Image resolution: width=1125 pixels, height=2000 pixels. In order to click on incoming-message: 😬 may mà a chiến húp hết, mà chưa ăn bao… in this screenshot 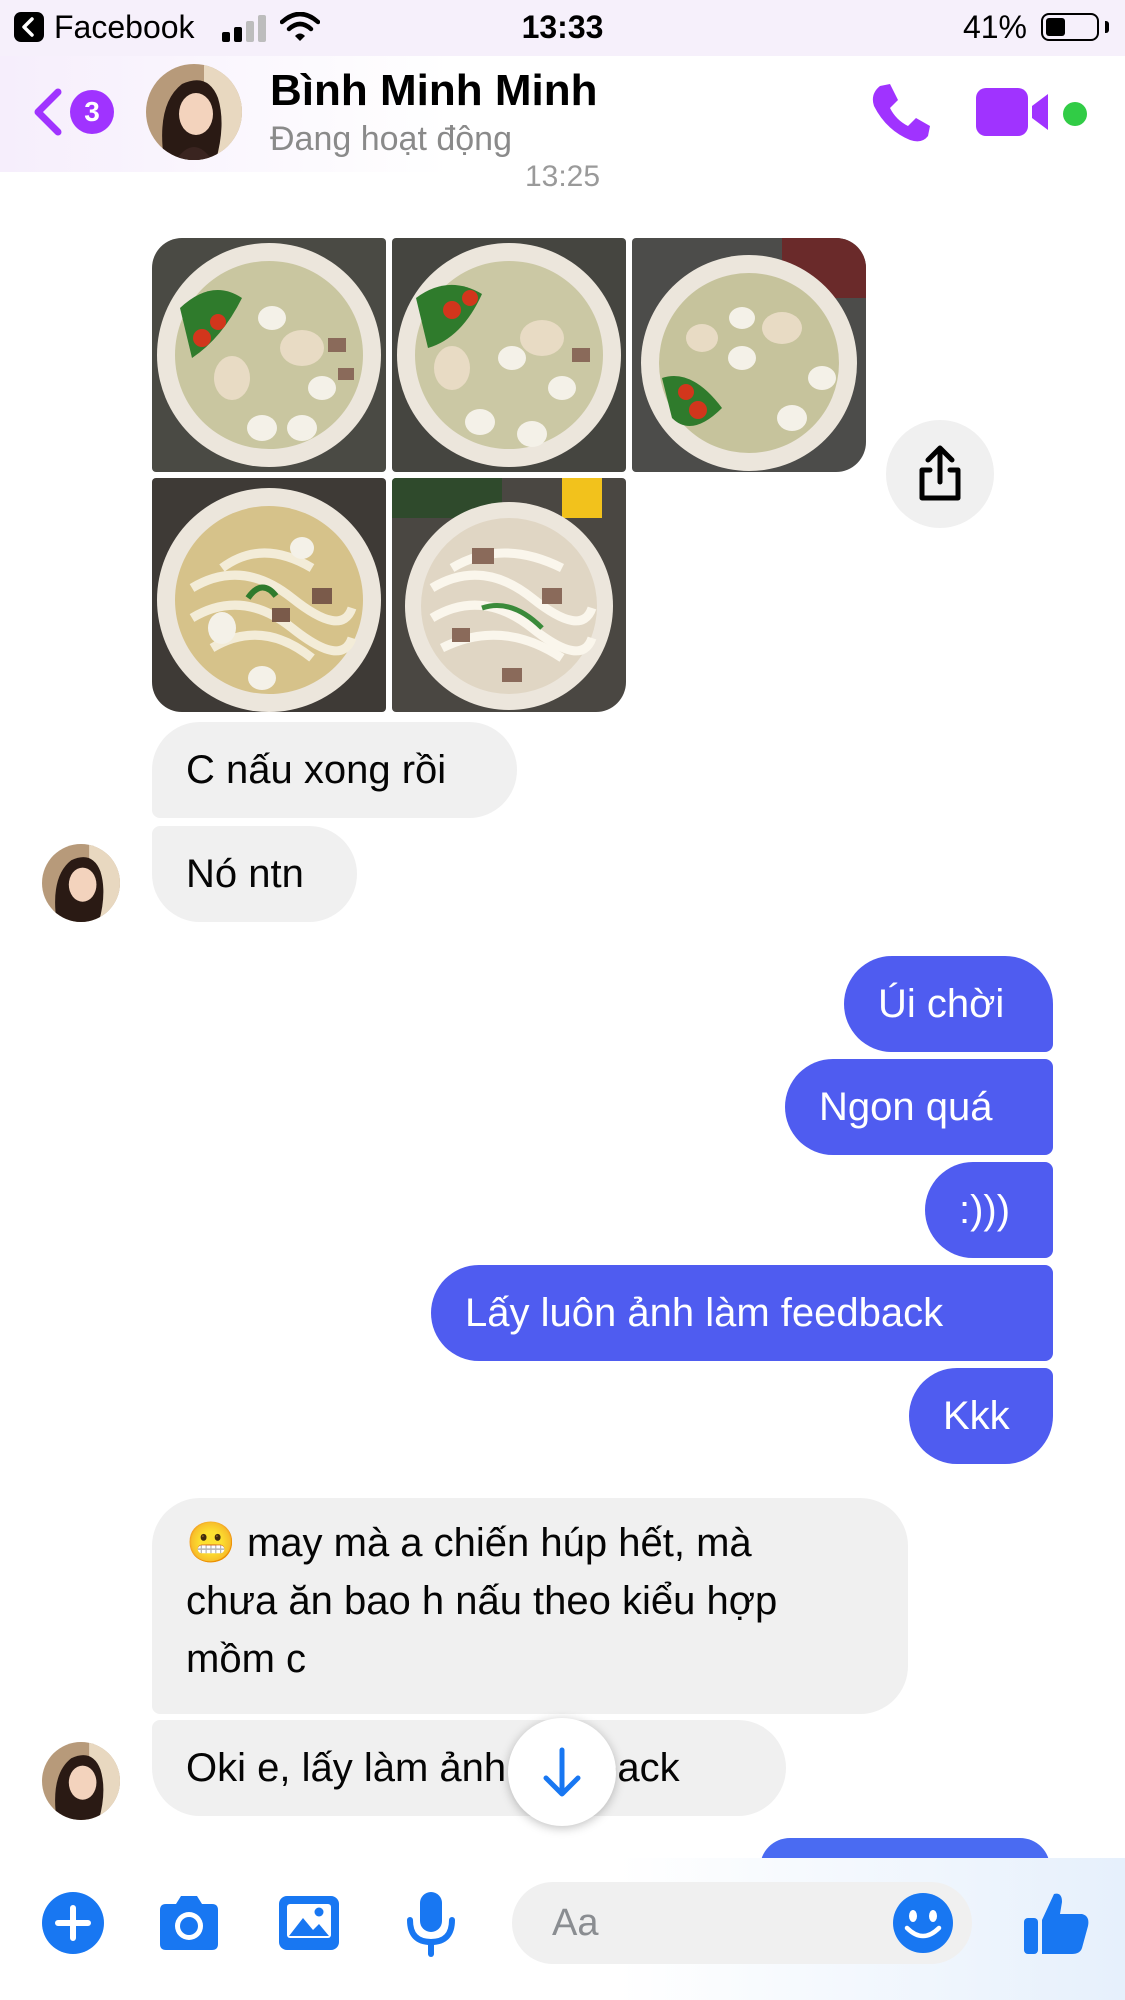, I will do `click(530, 1606)`.